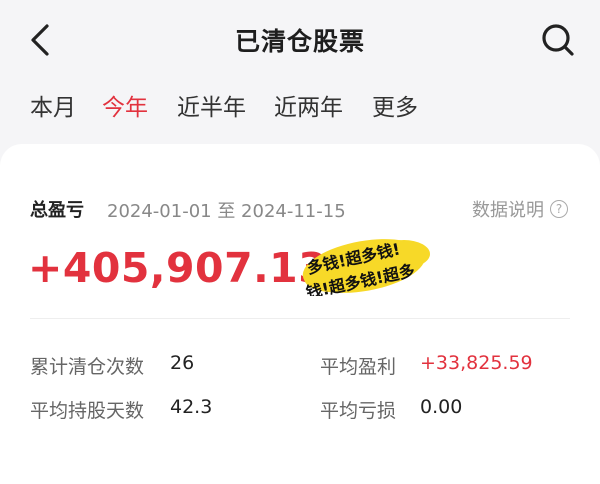  Describe the element at coordinates (366, 267) in the screenshot. I see `money-sticker: 多钱!超多钱! 钱!超多钱!超多` at that location.